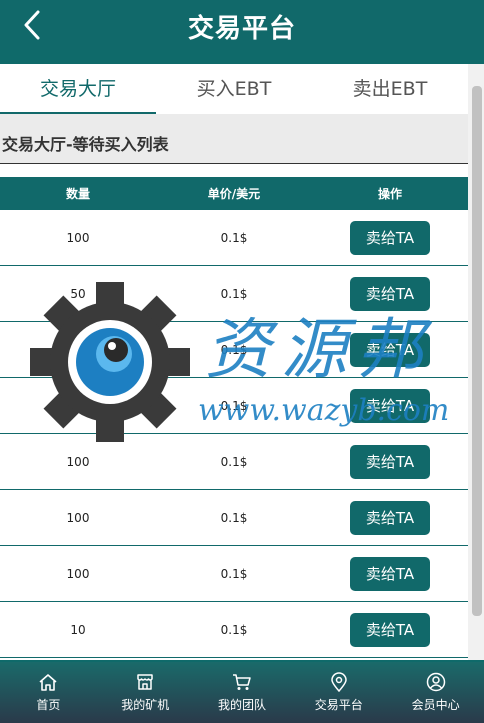  I want to click on header-action: 操作, so click(389, 194).